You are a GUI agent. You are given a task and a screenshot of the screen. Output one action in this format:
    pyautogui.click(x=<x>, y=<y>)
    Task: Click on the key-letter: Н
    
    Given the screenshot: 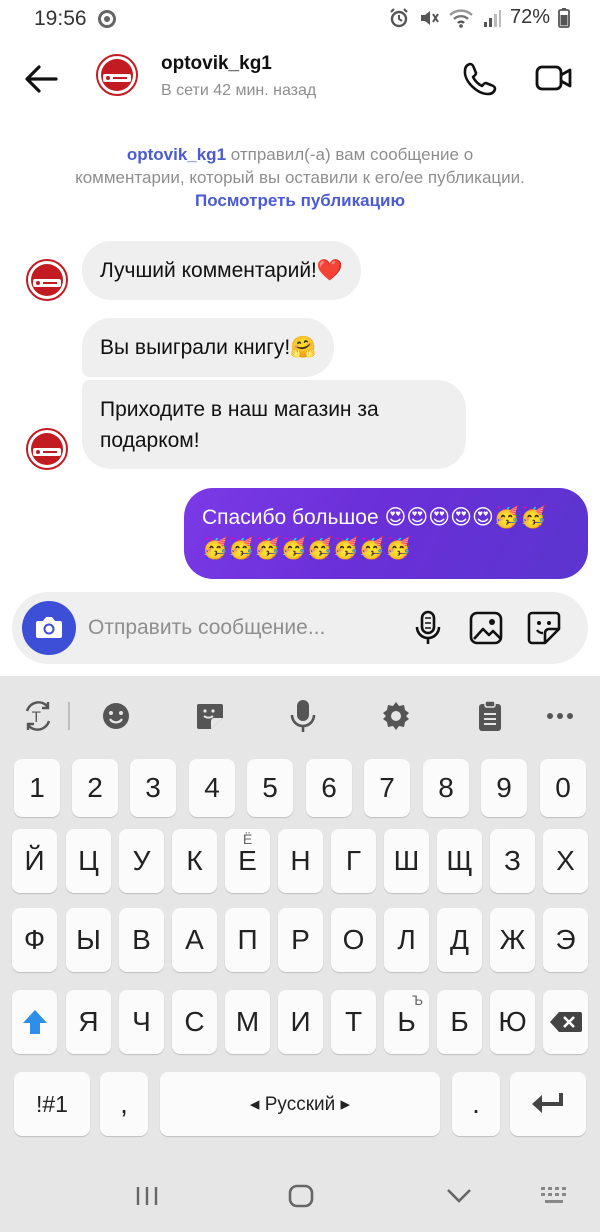 What is the action you would take?
    pyautogui.click(x=300, y=861)
    